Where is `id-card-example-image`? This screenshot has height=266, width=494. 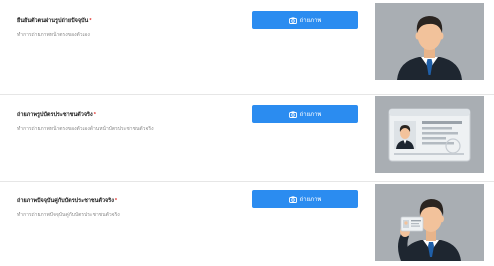 id-card-example-image is located at coordinates (429, 134).